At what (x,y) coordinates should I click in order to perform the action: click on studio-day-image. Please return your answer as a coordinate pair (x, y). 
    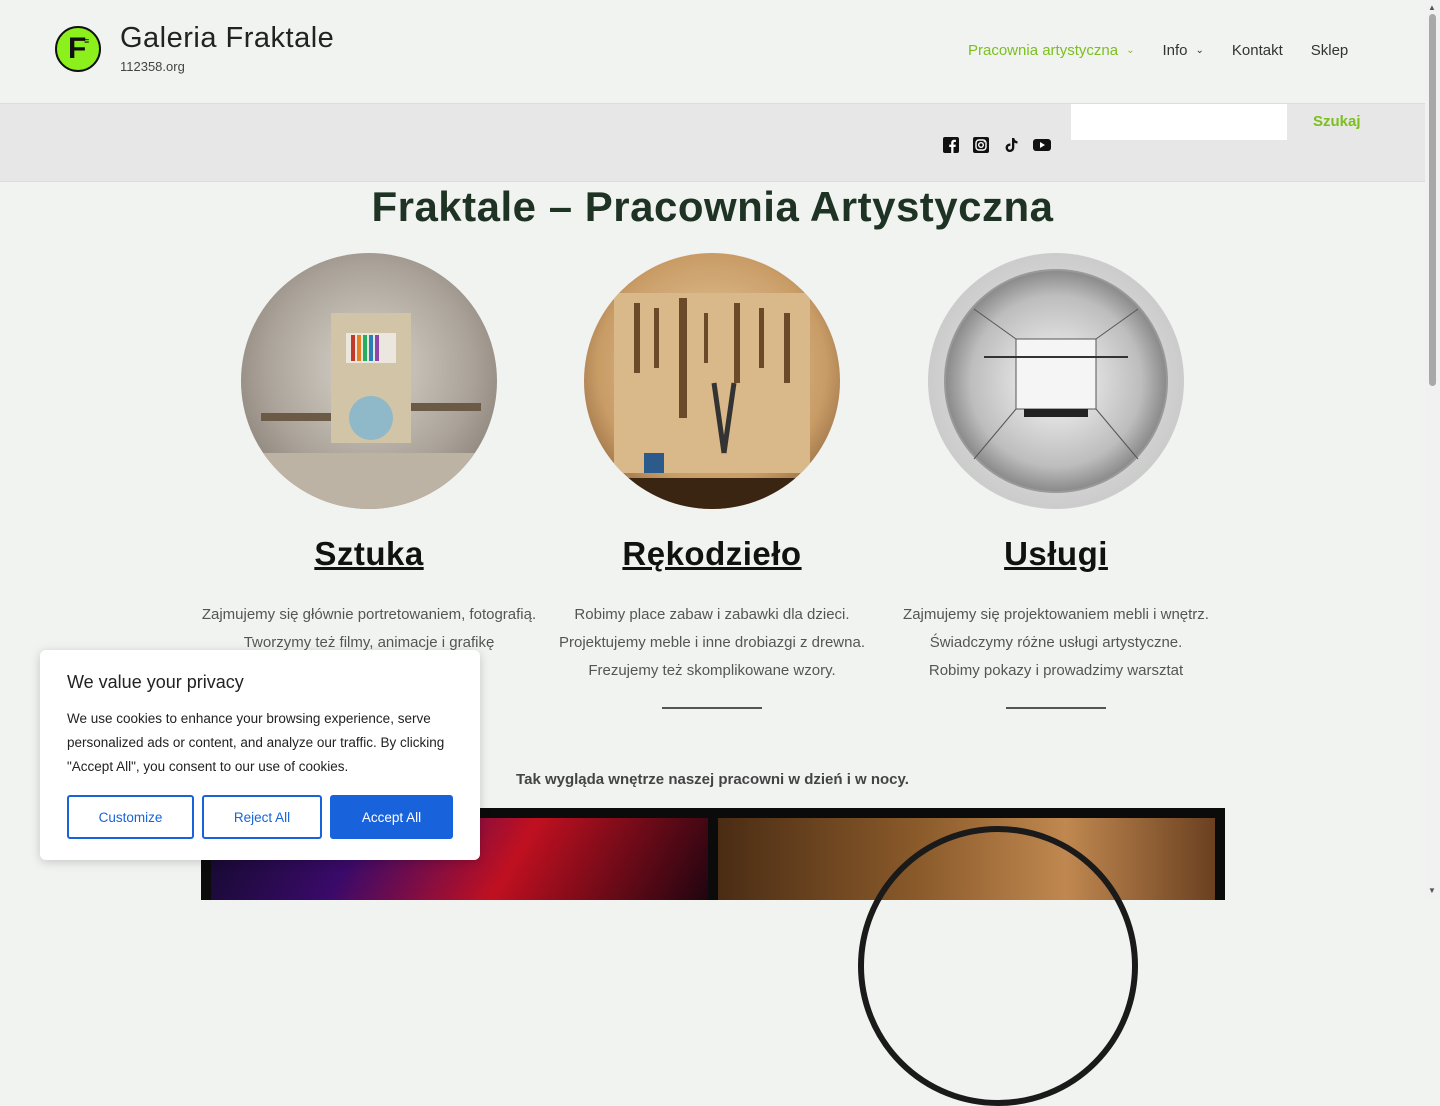
    Looking at the image, I should click on (966, 962).